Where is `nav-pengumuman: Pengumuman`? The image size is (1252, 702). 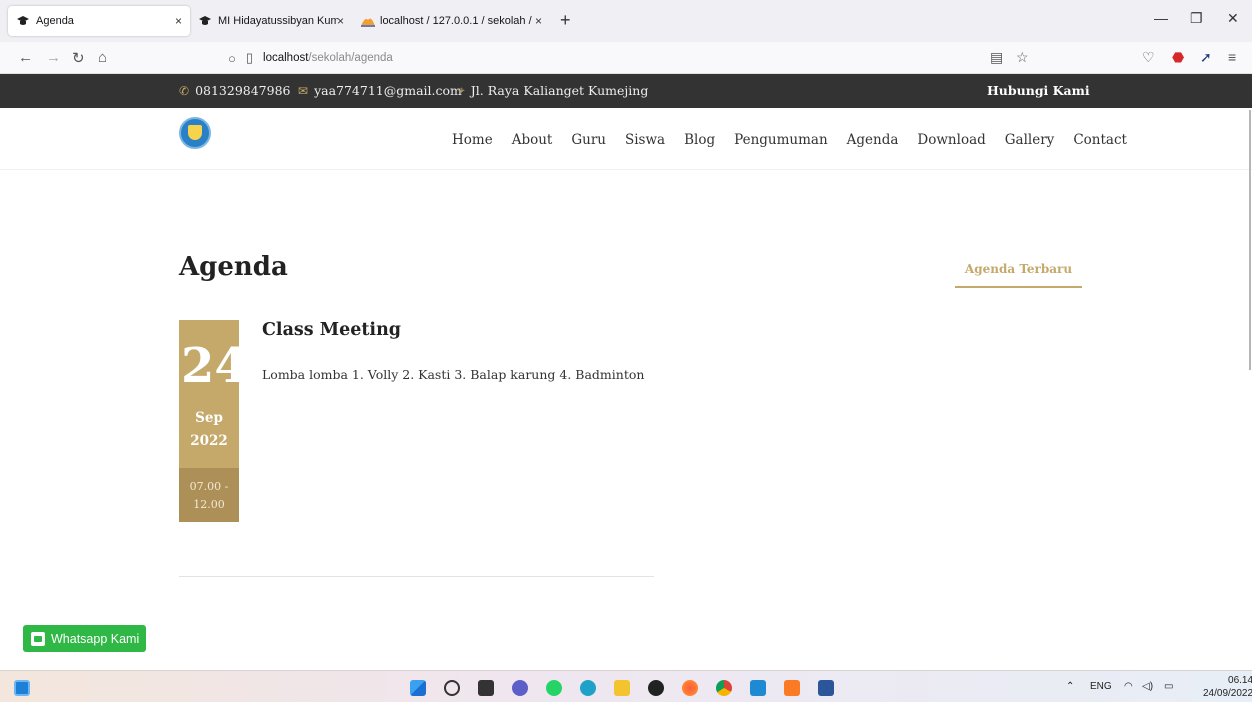 nav-pengumuman: Pengumuman is located at coordinates (781, 140).